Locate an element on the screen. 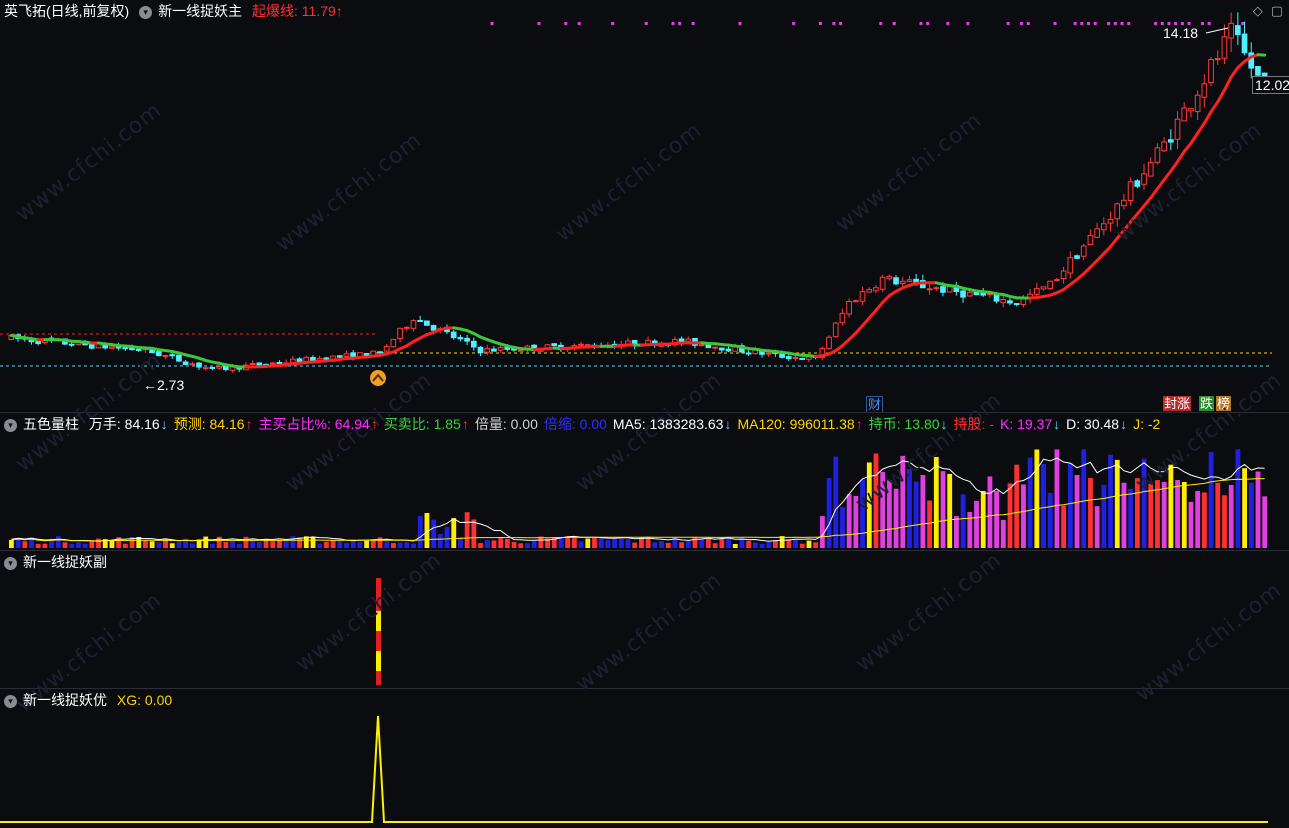 The image size is (1289, 828). high-price-label: 14.18 is located at coordinates (1181, 33).